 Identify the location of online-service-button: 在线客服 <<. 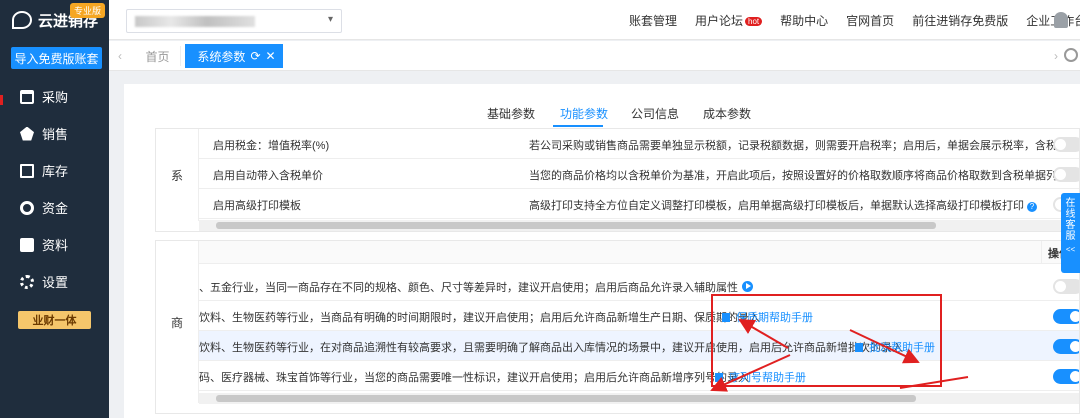
(1070, 233).